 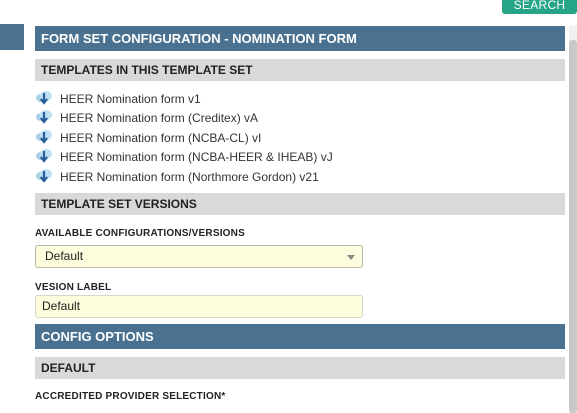 I want to click on chevron-down-icon, so click(x=351, y=257).